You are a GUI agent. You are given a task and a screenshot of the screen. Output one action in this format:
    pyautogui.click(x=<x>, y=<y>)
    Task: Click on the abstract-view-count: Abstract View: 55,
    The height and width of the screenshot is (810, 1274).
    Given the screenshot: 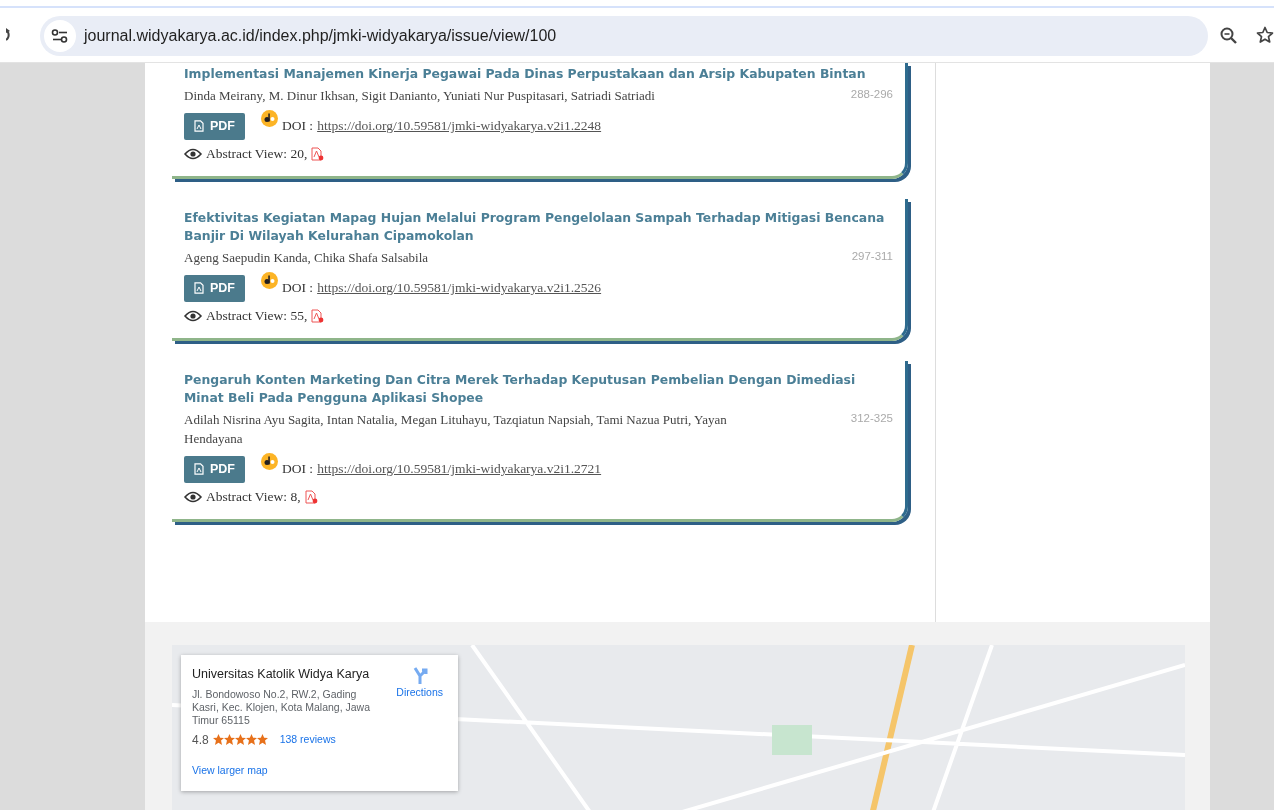 What is the action you would take?
    pyautogui.click(x=257, y=315)
    